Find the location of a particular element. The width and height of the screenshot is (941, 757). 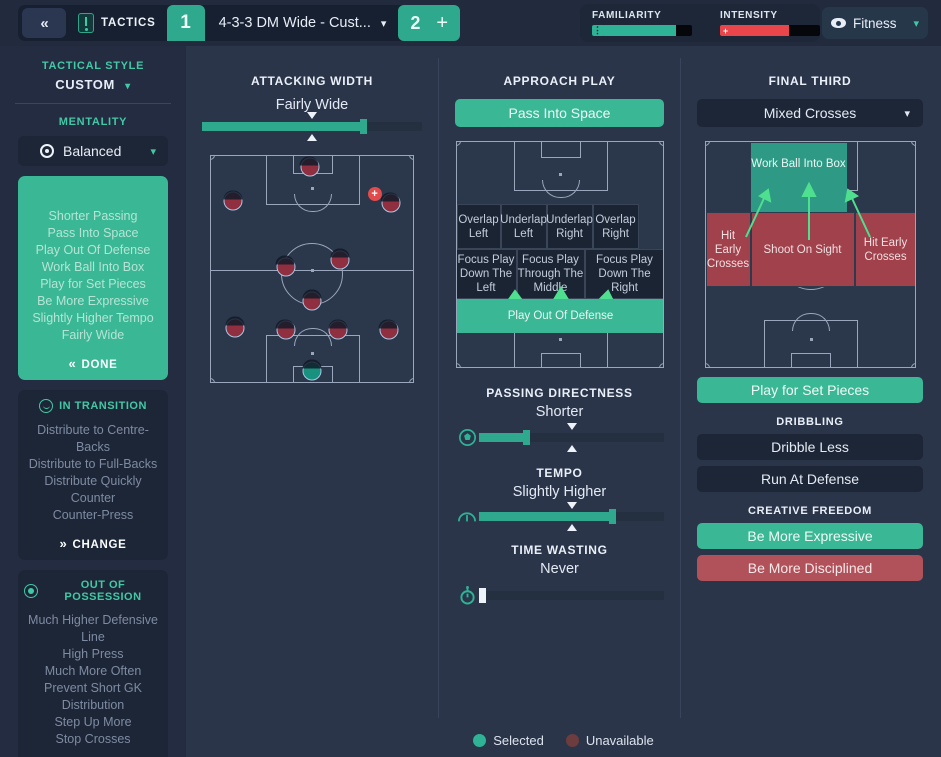

tactic-slot-1: 1 is located at coordinates (185, 23).